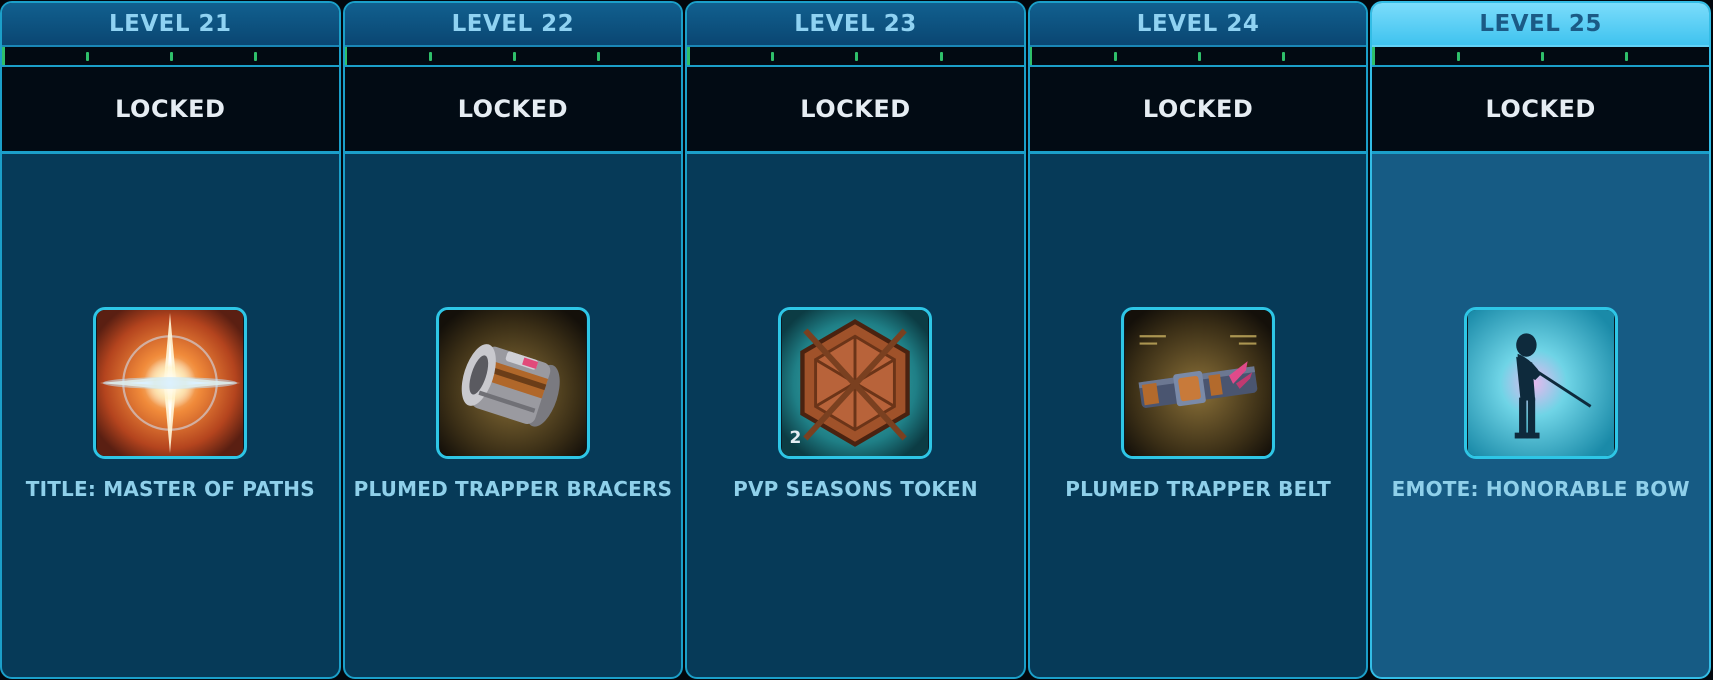 The width and height of the screenshot is (1713, 680). What do you see at coordinates (795, 438) in the screenshot?
I see `reward-quantity: 2` at bounding box center [795, 438].